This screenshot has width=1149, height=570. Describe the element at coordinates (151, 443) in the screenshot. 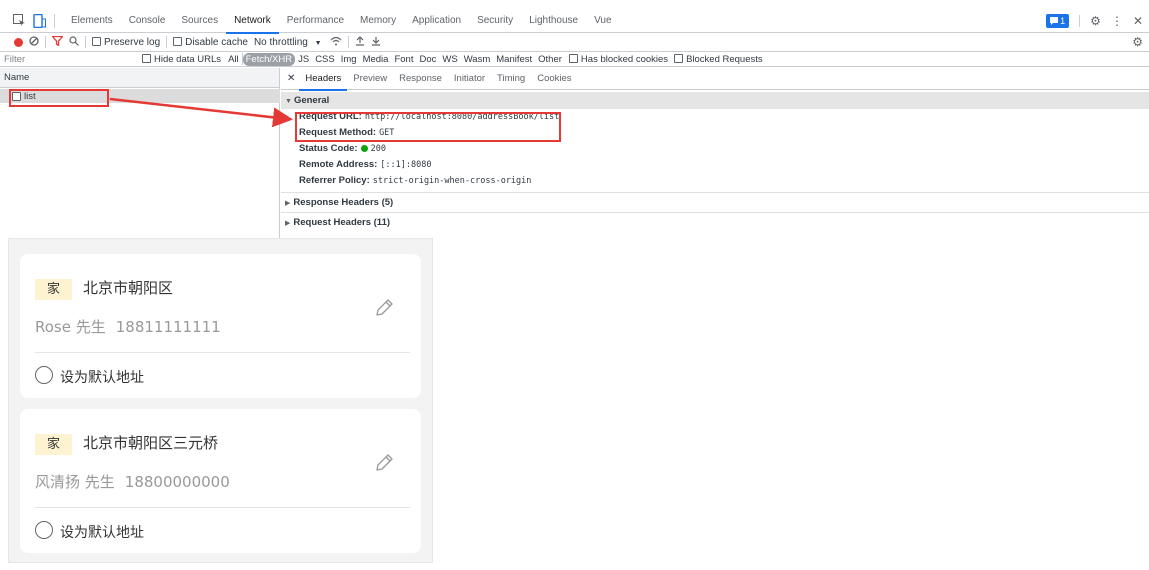

I see `address-text: 北京市朝阳区三元桥` at that location.